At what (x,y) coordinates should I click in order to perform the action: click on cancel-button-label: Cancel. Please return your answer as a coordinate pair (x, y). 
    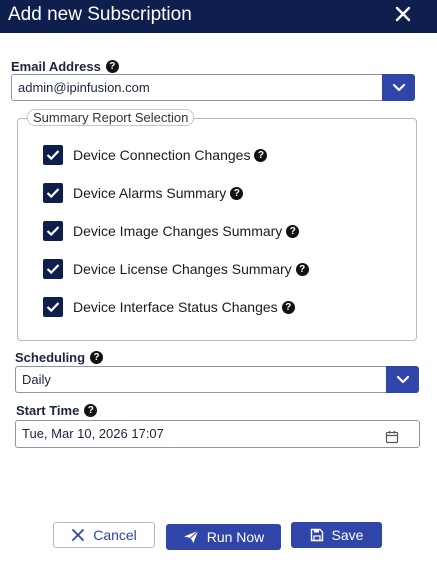
    Looking at the image, I should click on (115, 535).